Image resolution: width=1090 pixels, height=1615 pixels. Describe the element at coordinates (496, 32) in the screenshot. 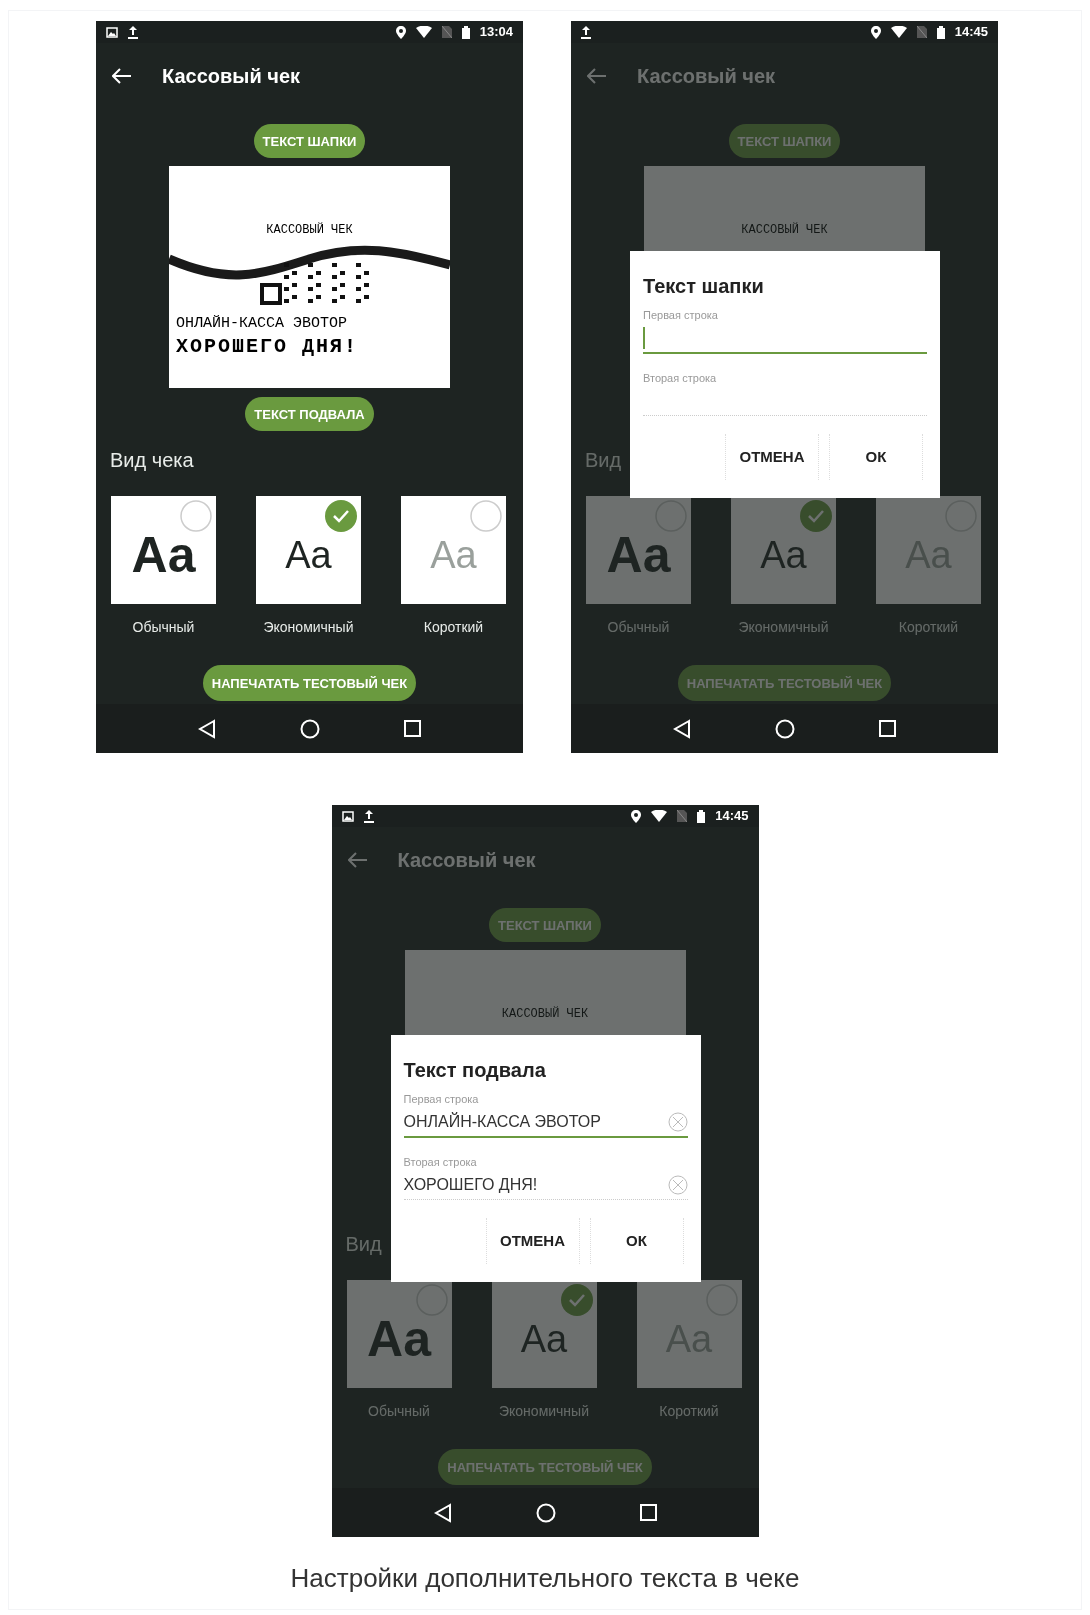

I see `clock-time: 13:04` at that location.